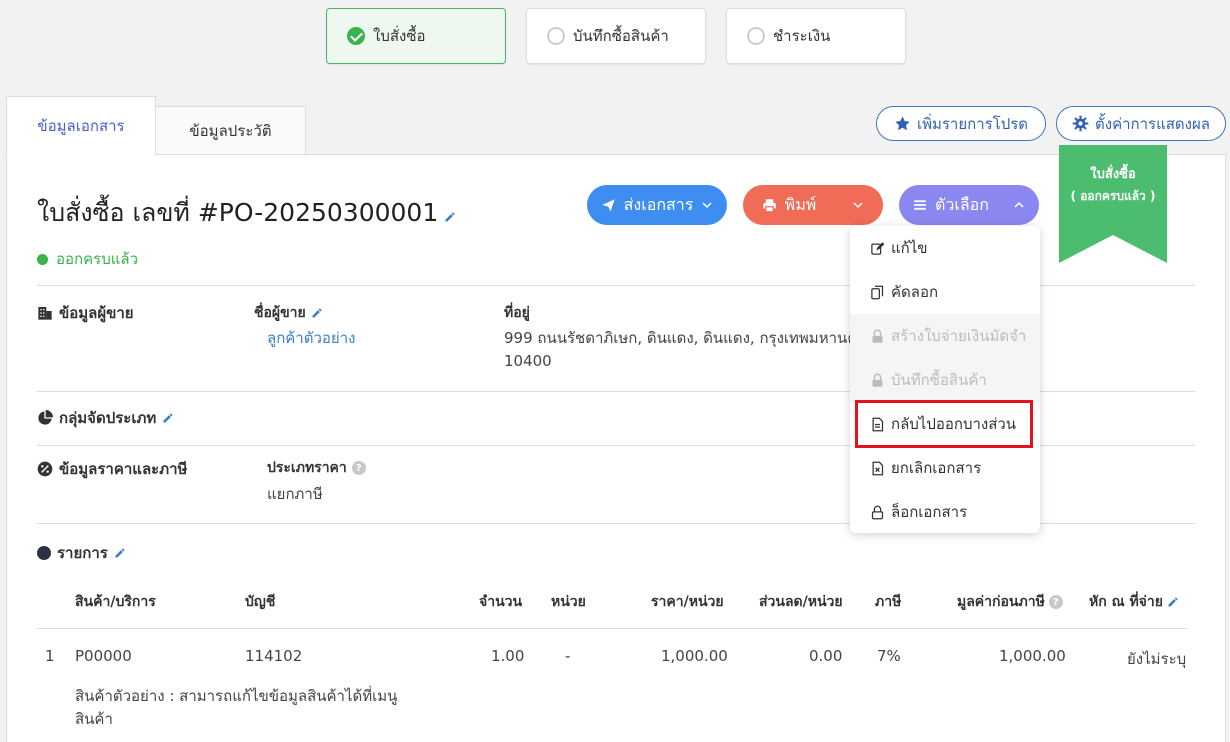 Image resolution: width=1230 pixels, height=742 pixels. I want to click on document-title: ใบสั่งซื้อ เลขที่ #PO-20250300001, so click(238, 212).